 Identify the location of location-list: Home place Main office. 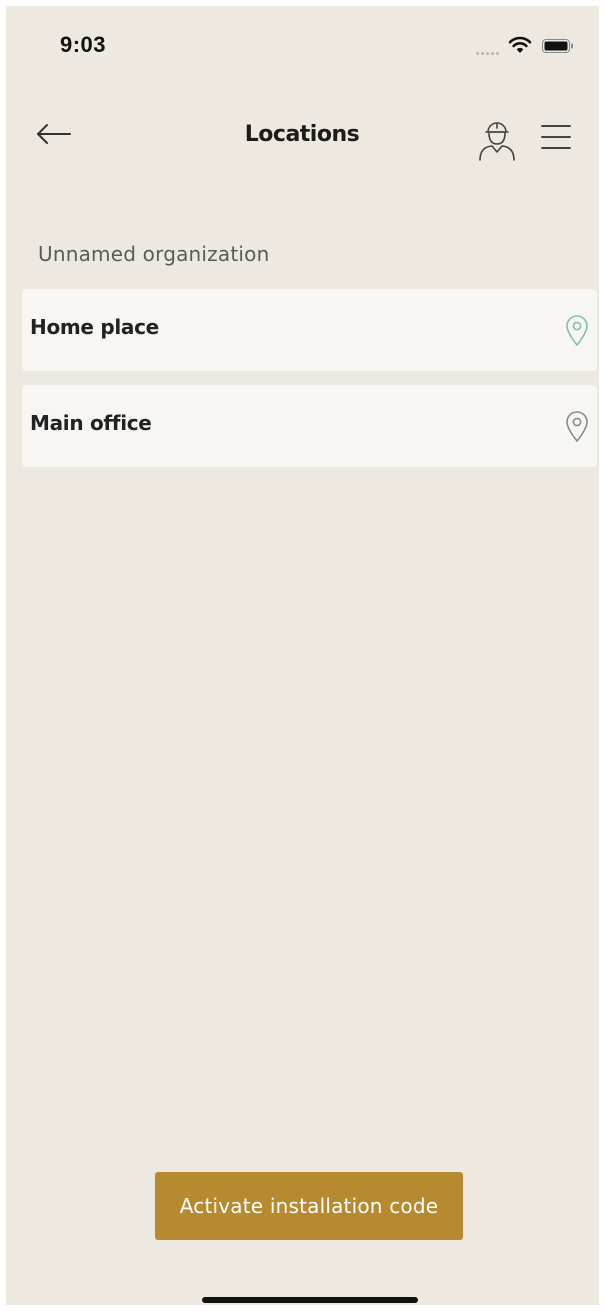
(309, 385).